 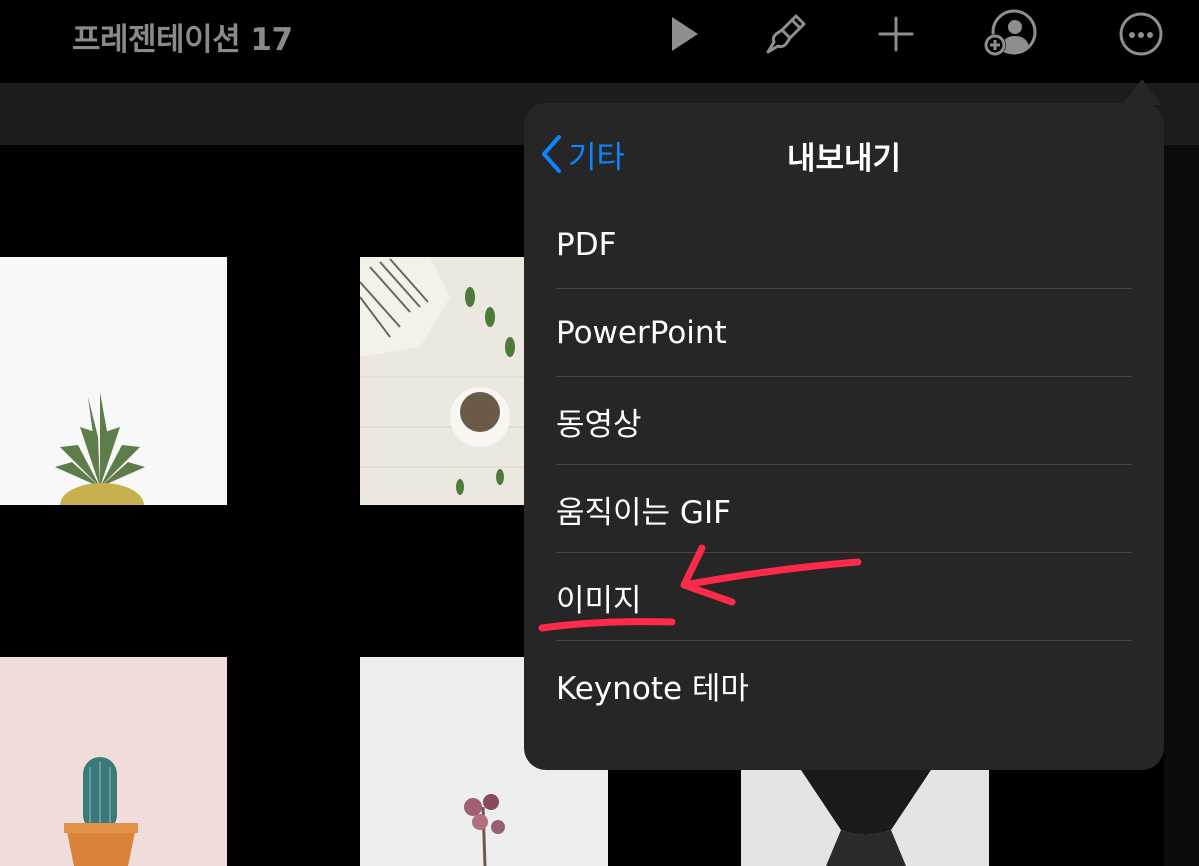 What do you see at coordinates (844, 333) in the screenshot?
I see `menu-item-powerpoint: PowerPoint` at bounding box center [844, 333].